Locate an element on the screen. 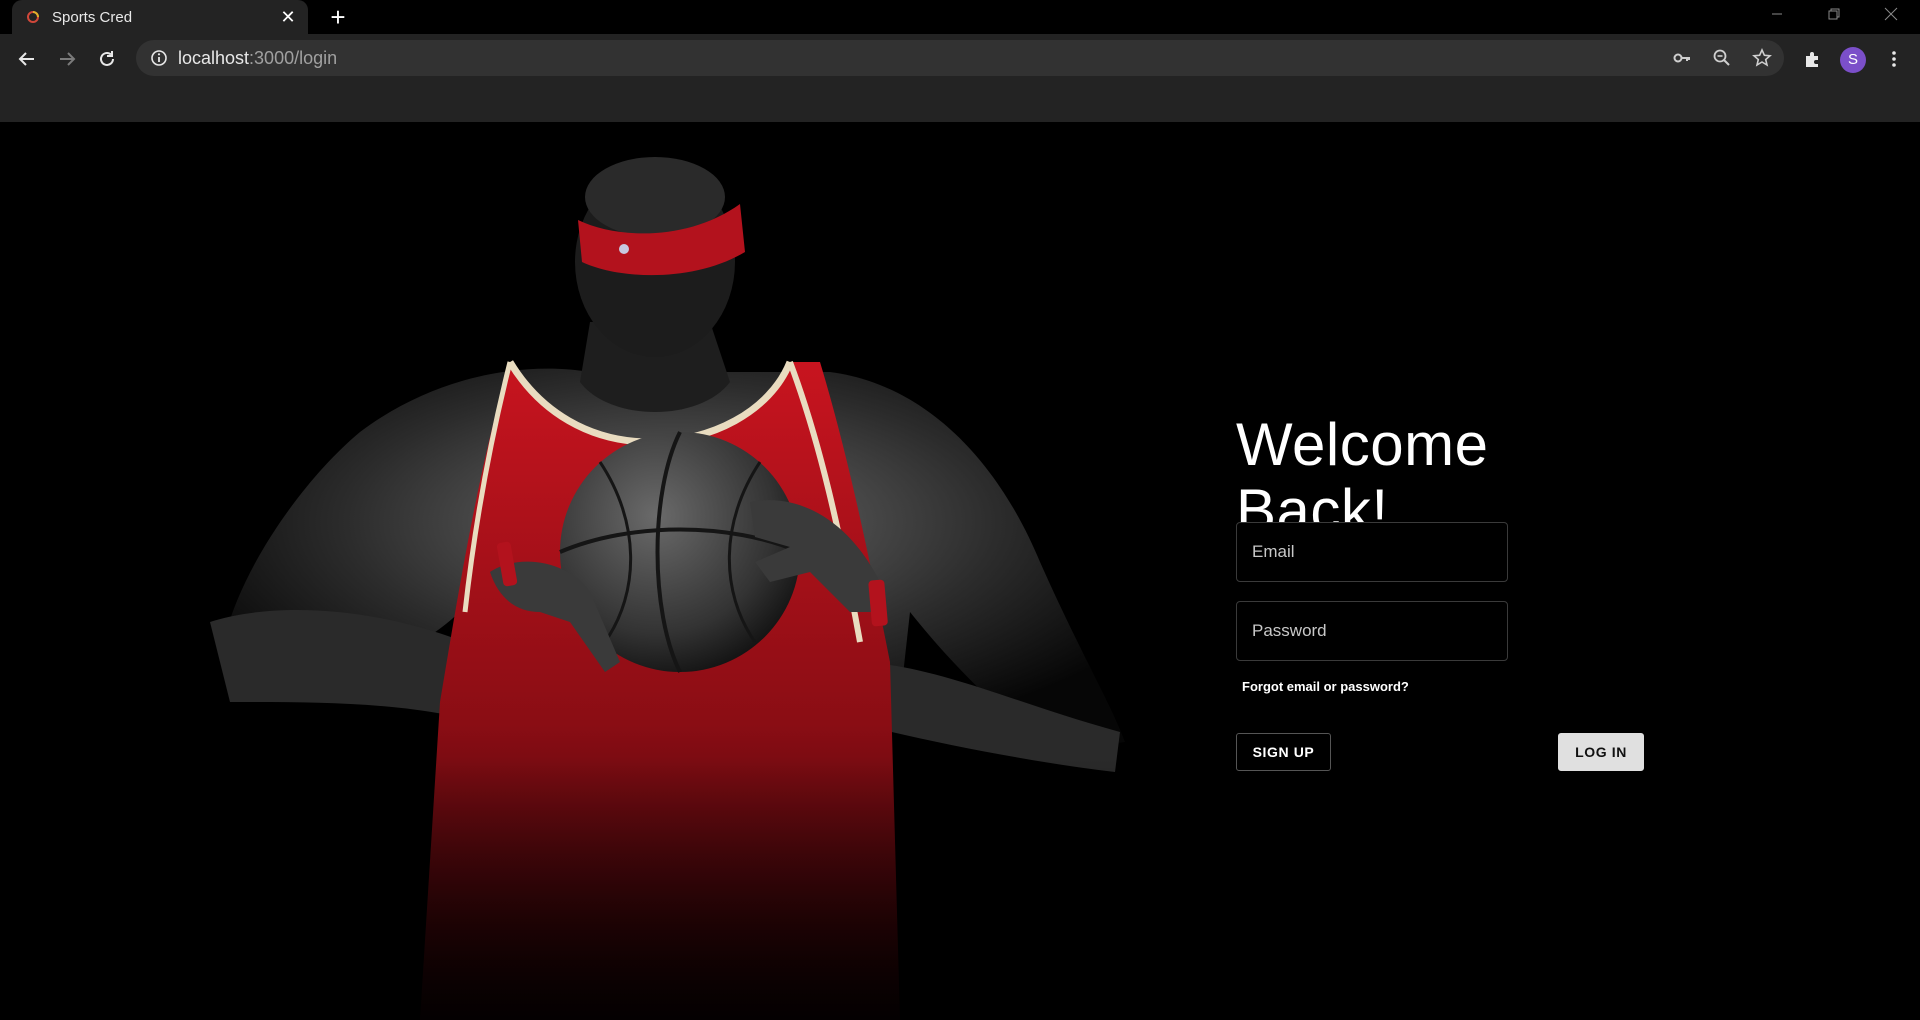 Image resolution: width=1920 pixels, height=1020 pixels. bookmark-star-icon is located at coordinates (1762, 58).